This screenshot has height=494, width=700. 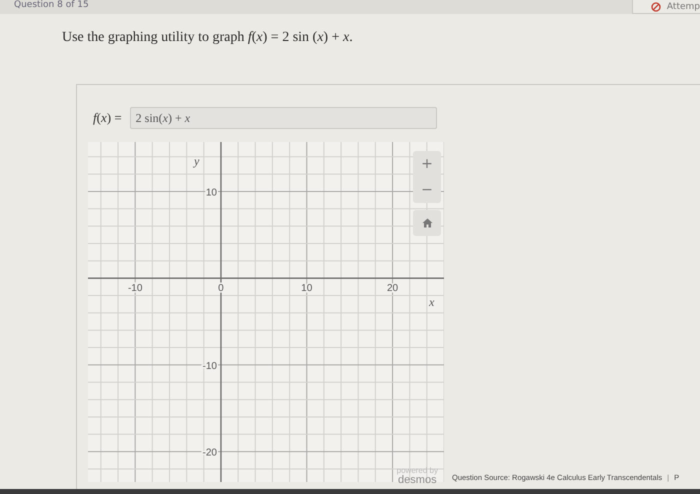 I want to click on home-button, so click(x=427, y=223).